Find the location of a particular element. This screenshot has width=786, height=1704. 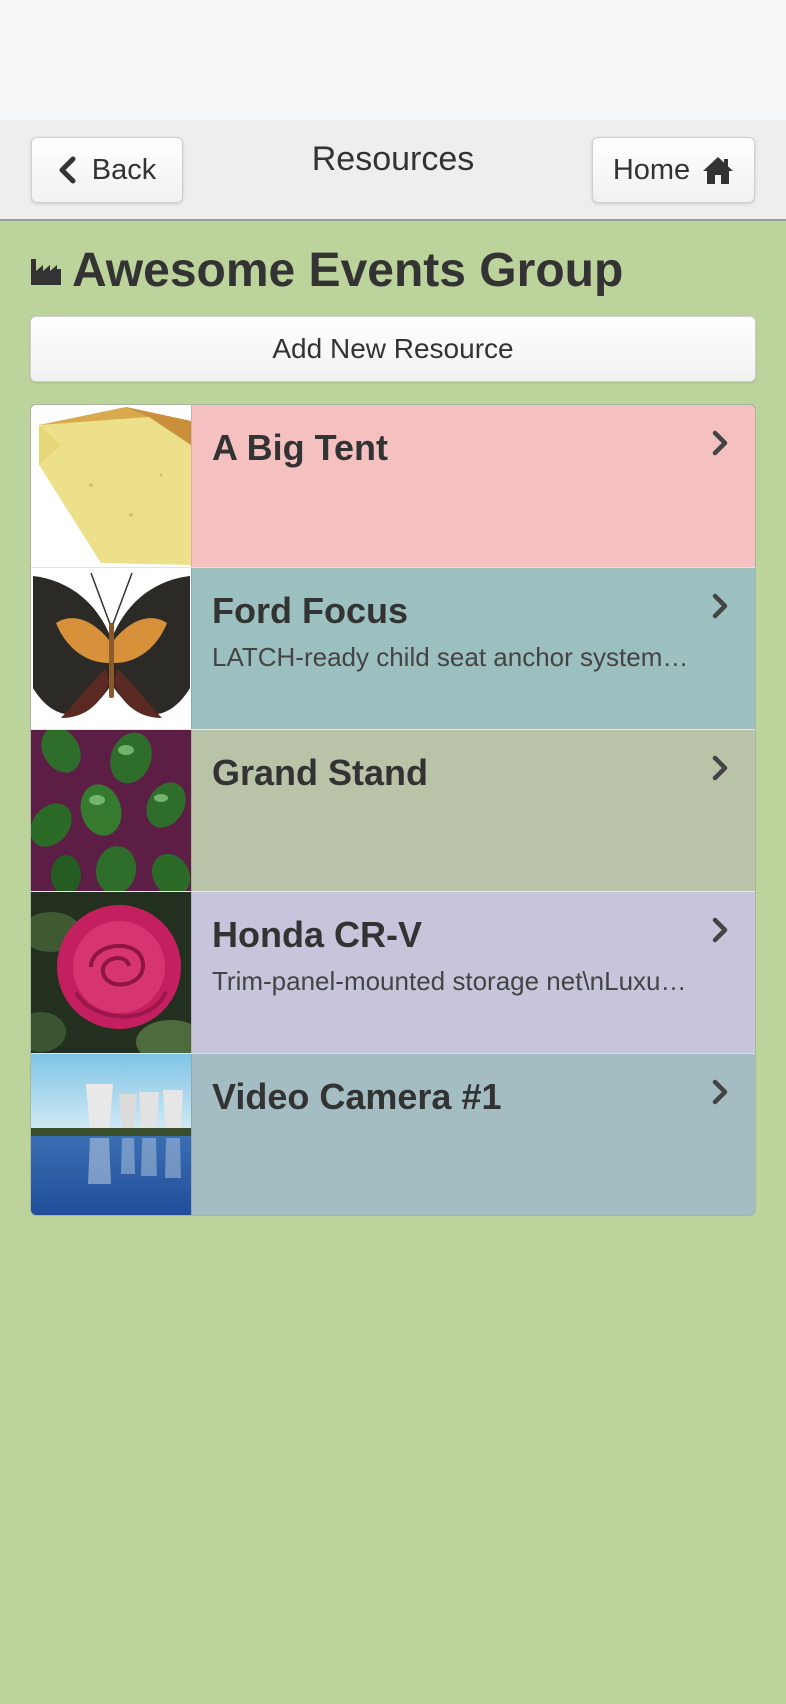

resource-item: A Big Tent is located at coordinates (393, 486).